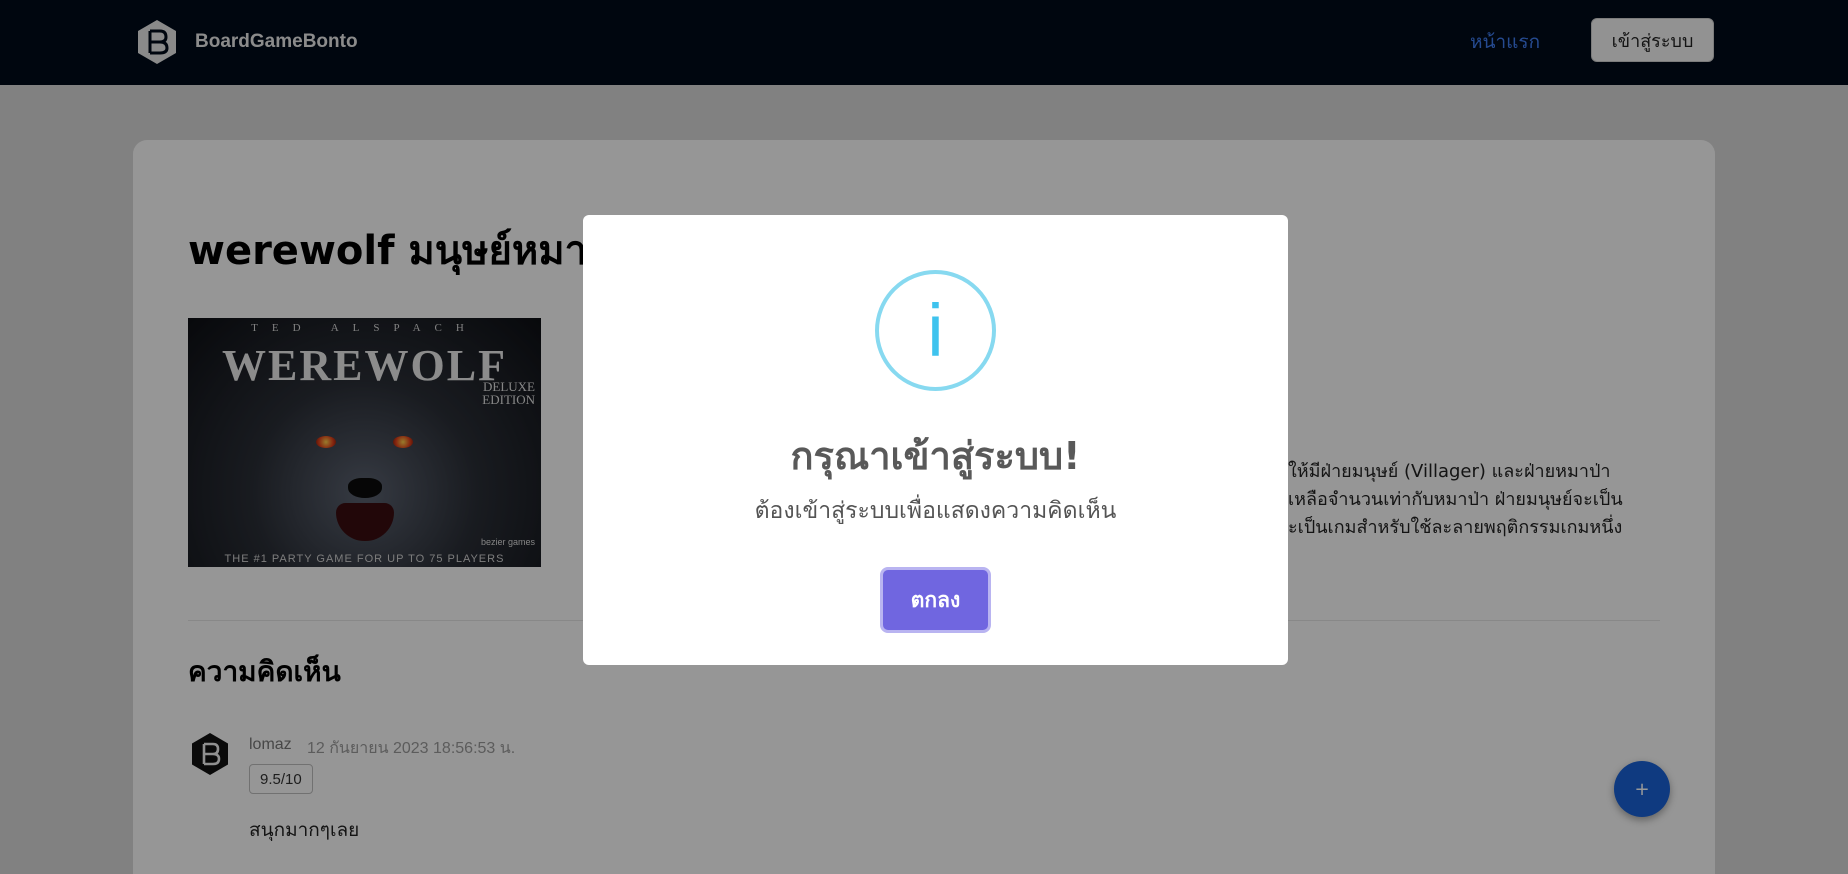 The width and height of the screenshot is (1848, 874). What do you see at coordinates (935, 456) in the screenshot?
I see `dialog-title: กรุณาเข้าสู่ระบบ!` at bounding box center [935, 456].